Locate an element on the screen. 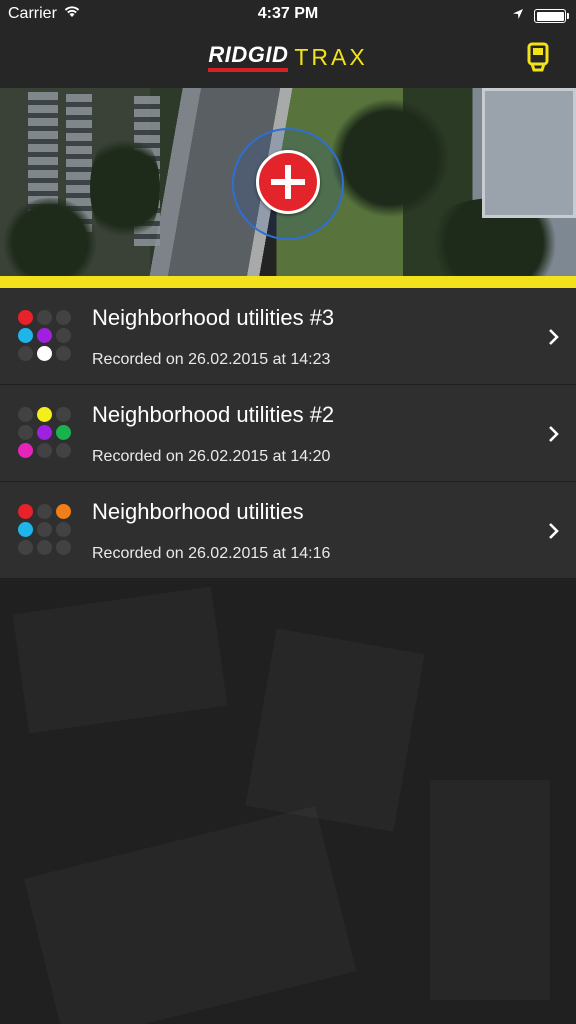 The height and width of the screenshot is (1024, 576). brand-logo: RIDGID TRAX is located at coordinates (288, 57).